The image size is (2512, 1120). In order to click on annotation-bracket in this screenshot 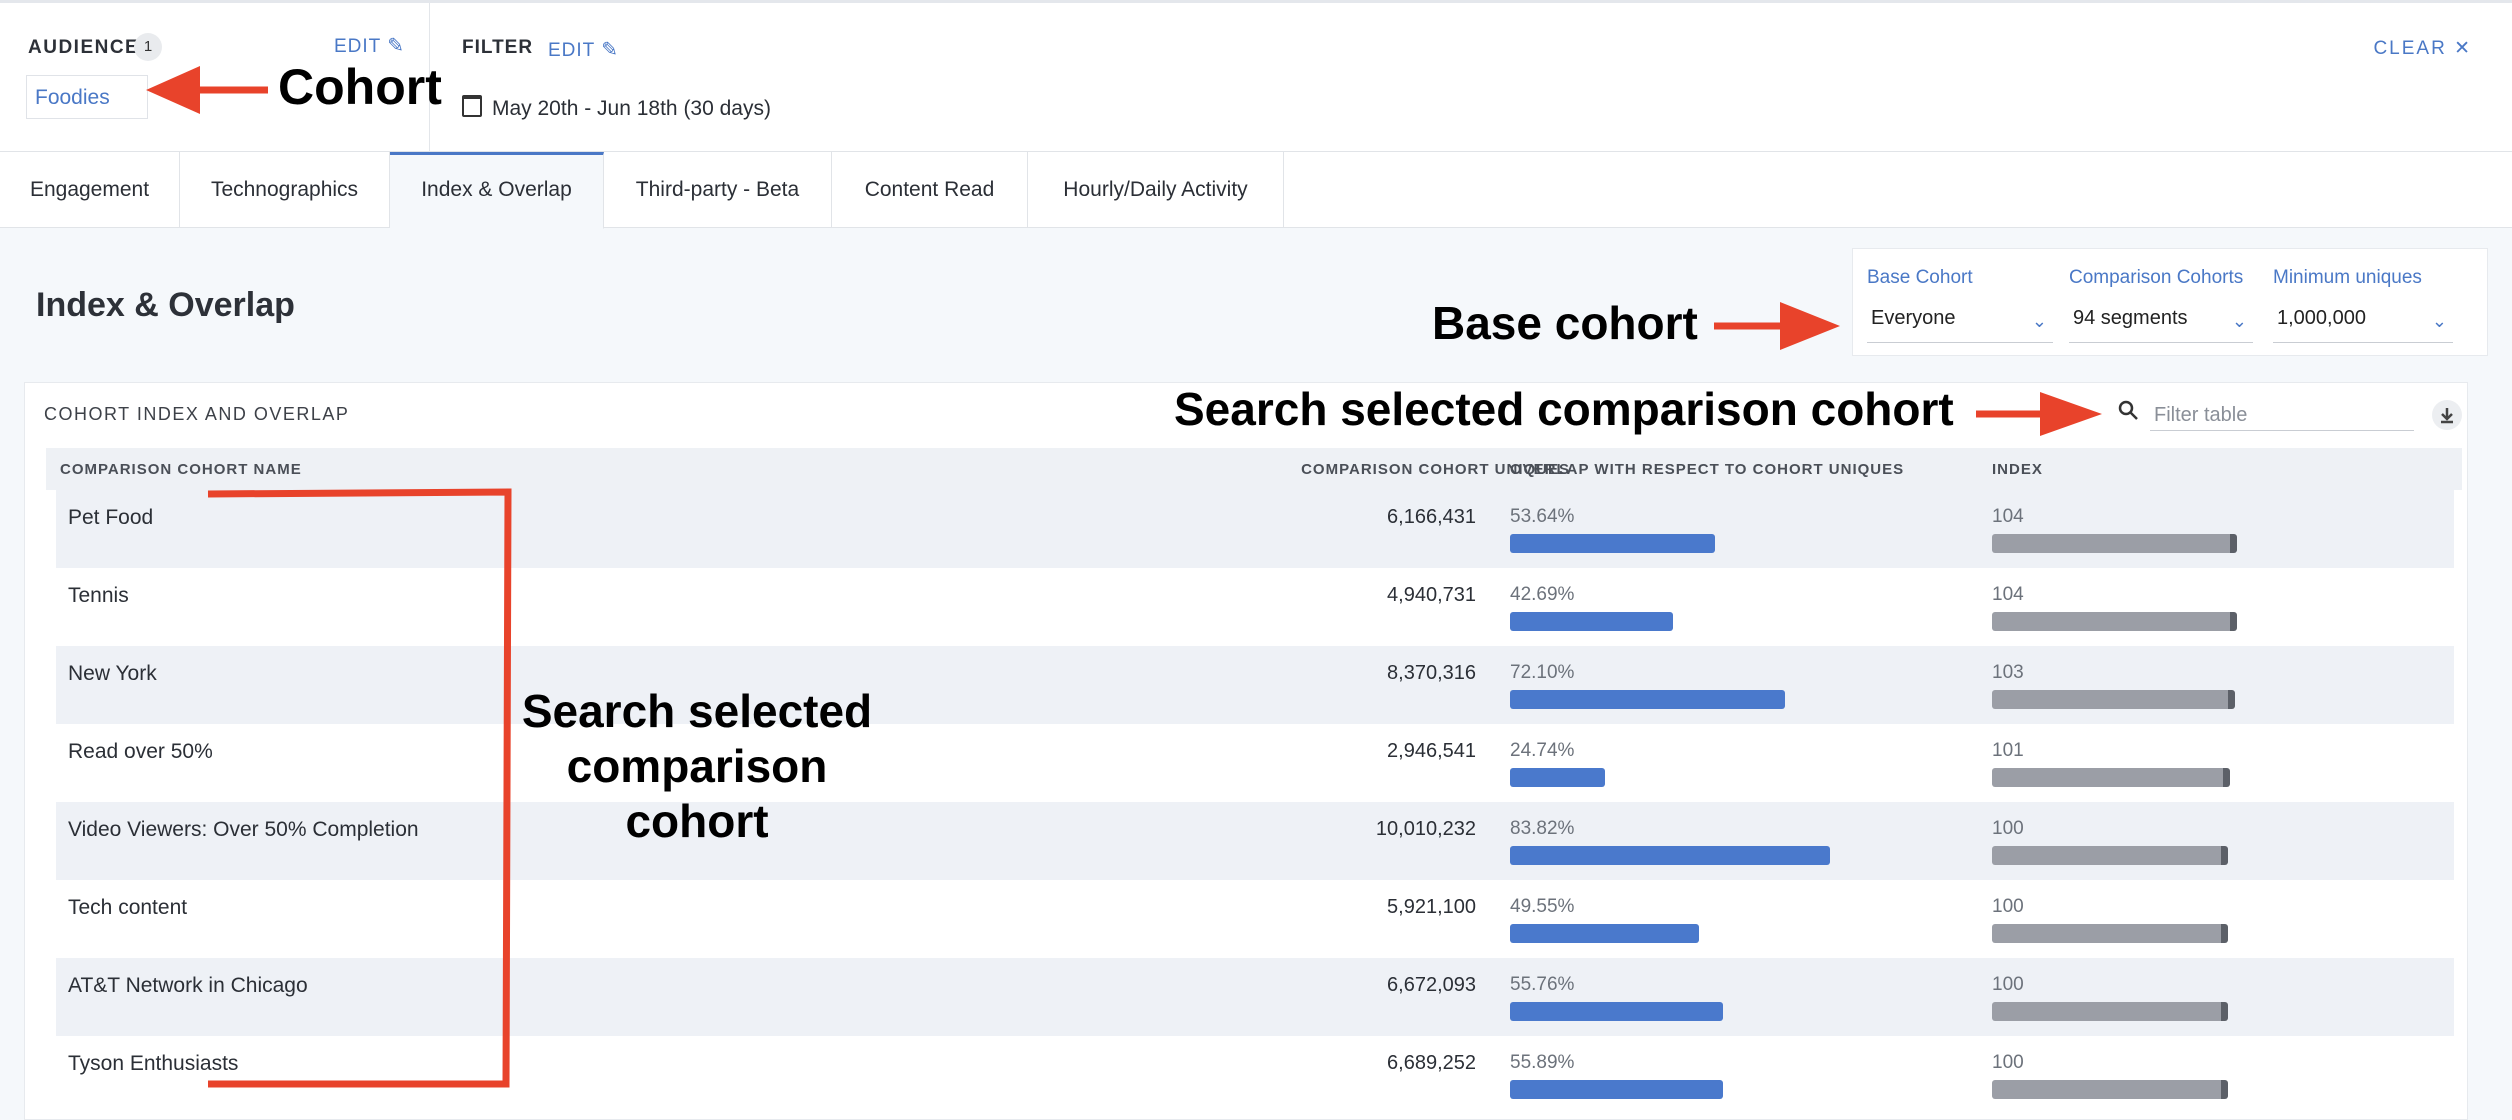, I will do `click(359, 788)`.